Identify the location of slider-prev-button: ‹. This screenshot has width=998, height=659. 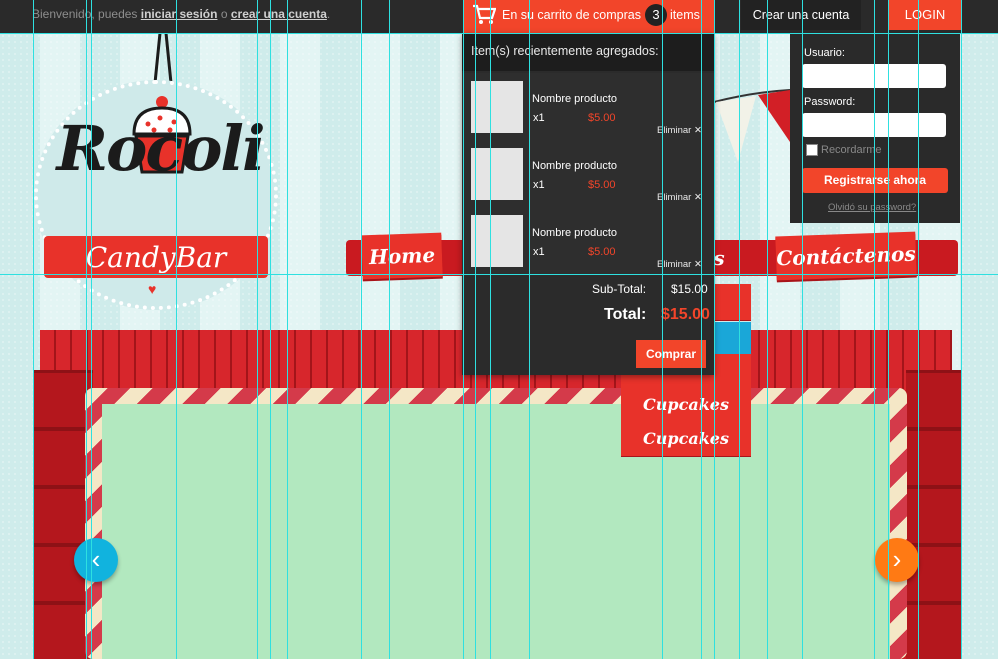
(96, 560).